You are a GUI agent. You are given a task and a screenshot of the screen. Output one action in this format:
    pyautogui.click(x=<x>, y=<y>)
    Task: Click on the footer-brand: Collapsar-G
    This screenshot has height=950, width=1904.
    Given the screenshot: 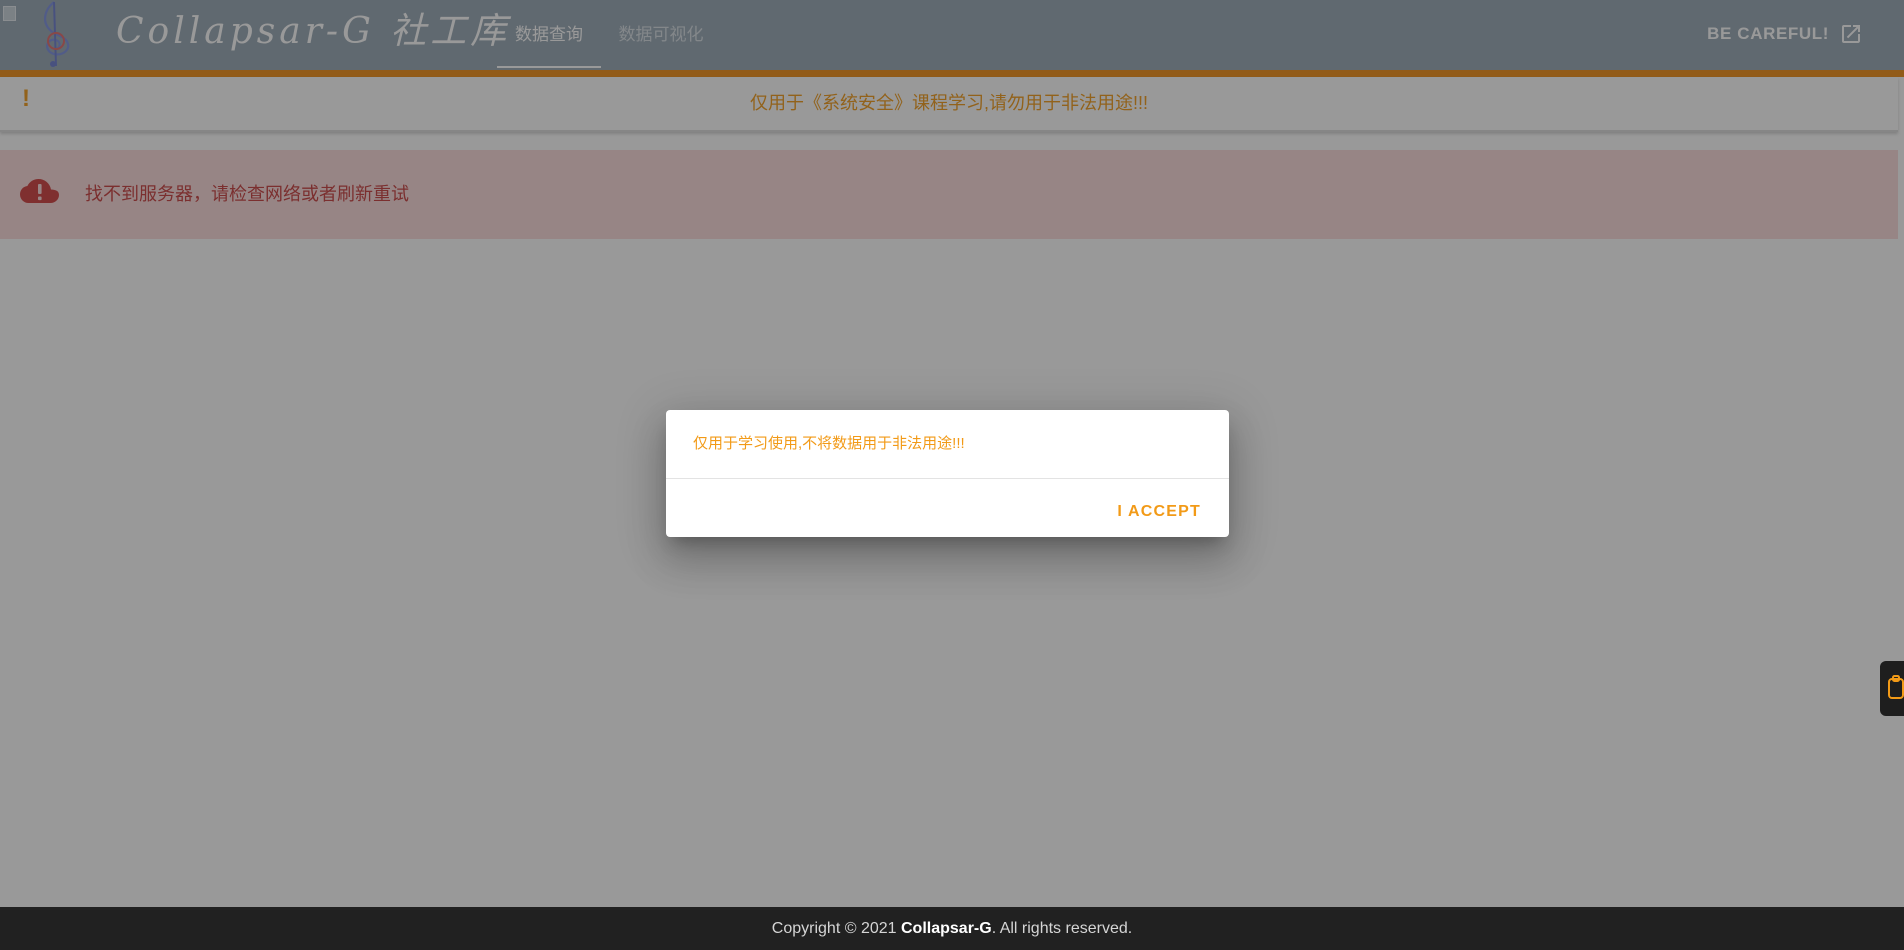 What is the action you would take?
    pyautogui.click(x=946, y=928)
    